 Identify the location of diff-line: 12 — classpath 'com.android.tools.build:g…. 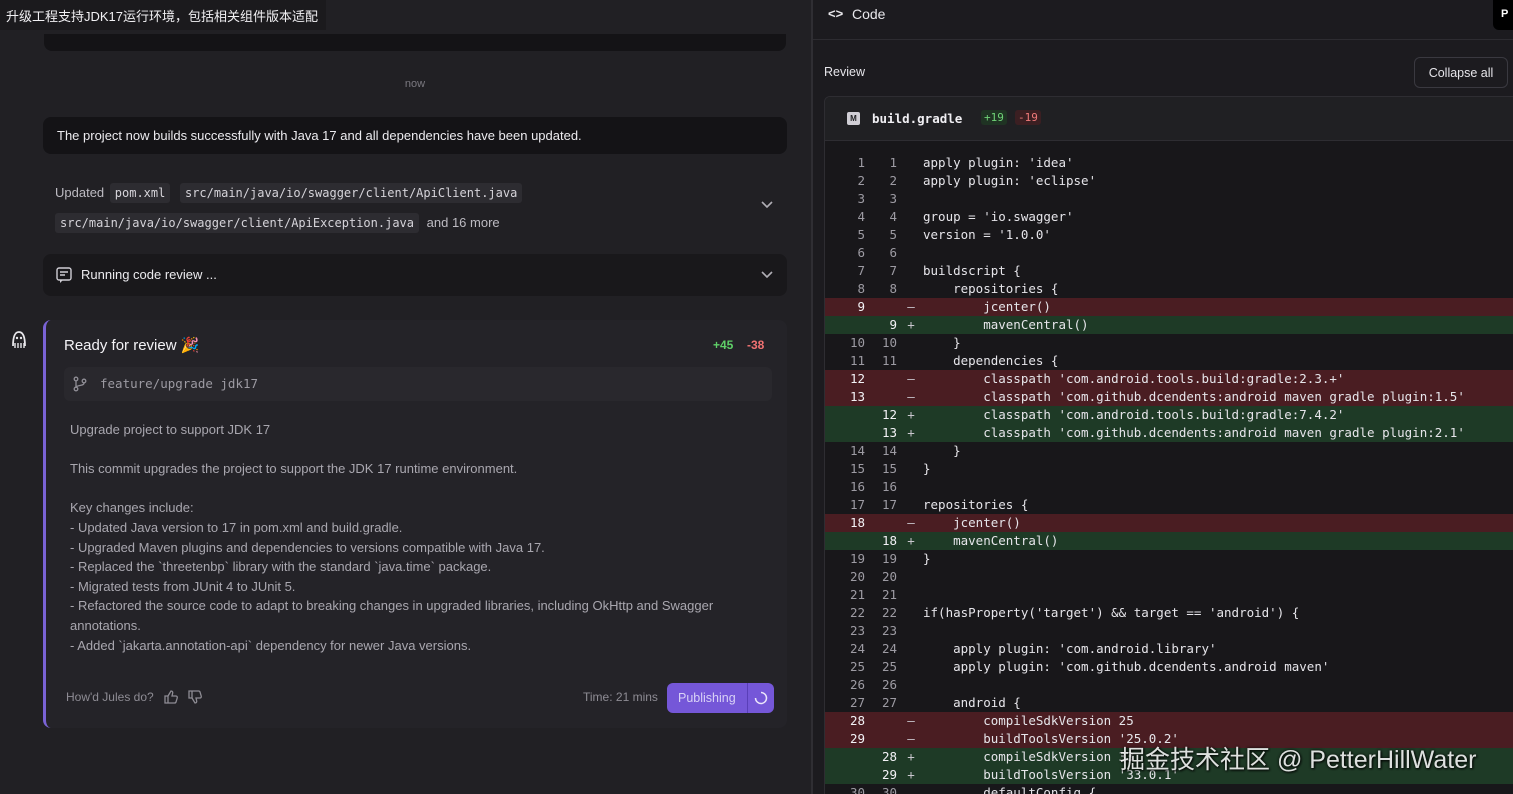
(1169, 379).